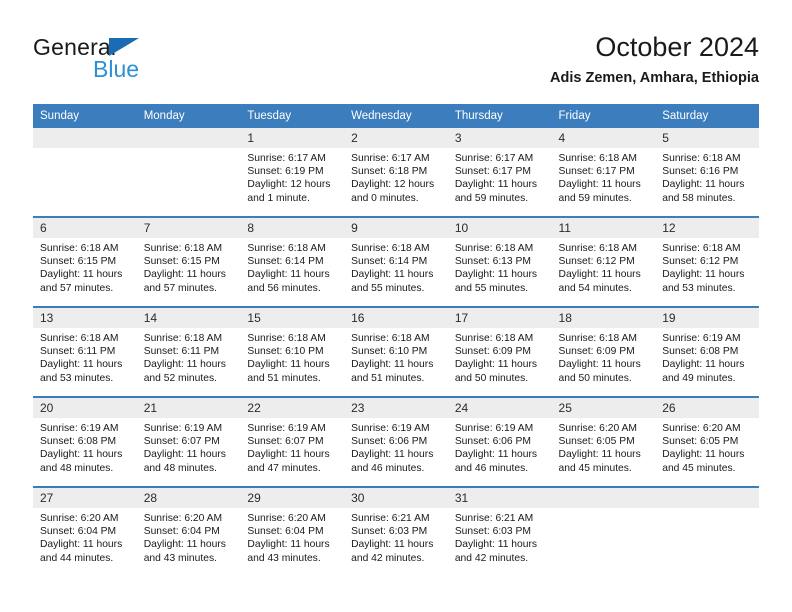 The height and width of the screenshot is (612, 792). I want to click on day-number: 17, so click(499, 318).